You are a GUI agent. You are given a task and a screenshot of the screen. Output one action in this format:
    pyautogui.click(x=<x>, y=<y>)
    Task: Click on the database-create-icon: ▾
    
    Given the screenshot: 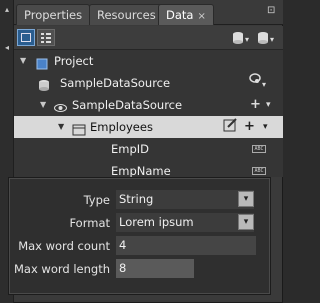 What is the action you would take?
    pyautogui.click(x=266, y=38)
    